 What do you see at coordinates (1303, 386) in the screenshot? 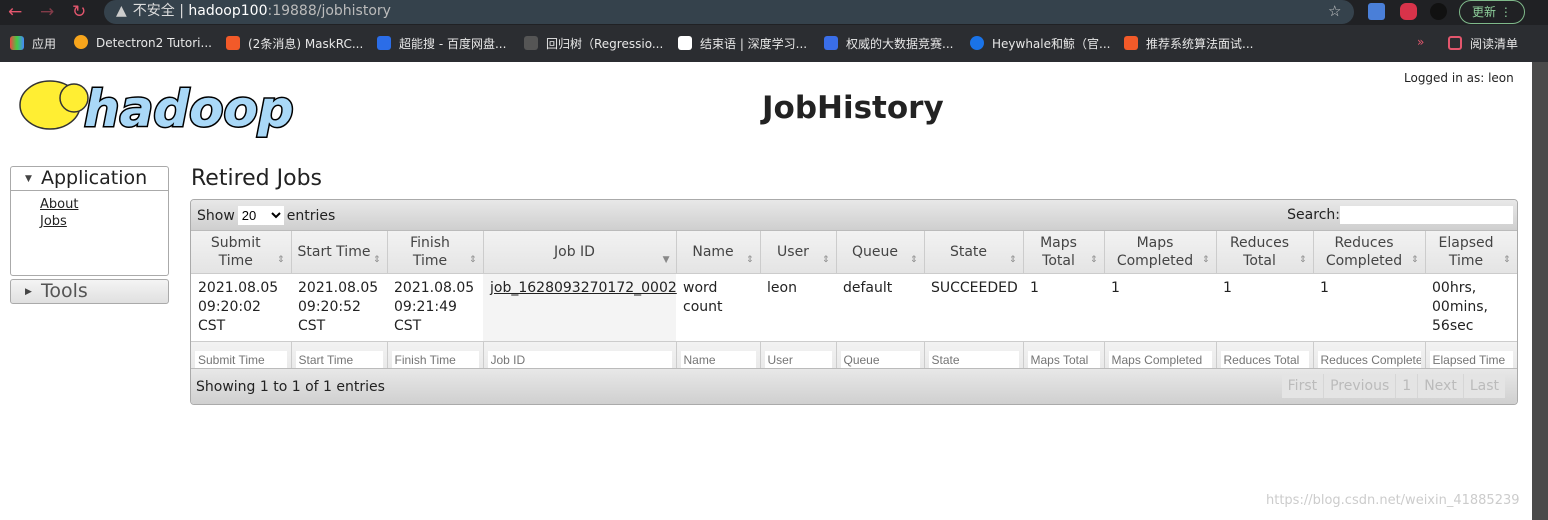
I see `first-page-button: First` at bounding box center [1303, 386].